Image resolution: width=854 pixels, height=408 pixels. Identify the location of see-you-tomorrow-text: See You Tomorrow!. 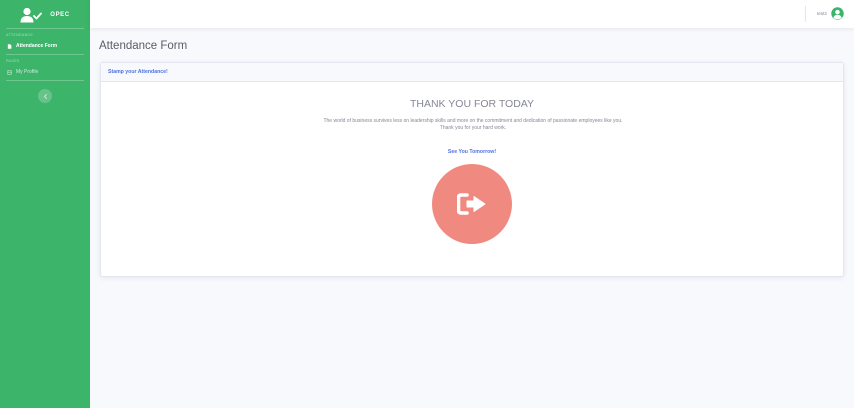
(472, 152).